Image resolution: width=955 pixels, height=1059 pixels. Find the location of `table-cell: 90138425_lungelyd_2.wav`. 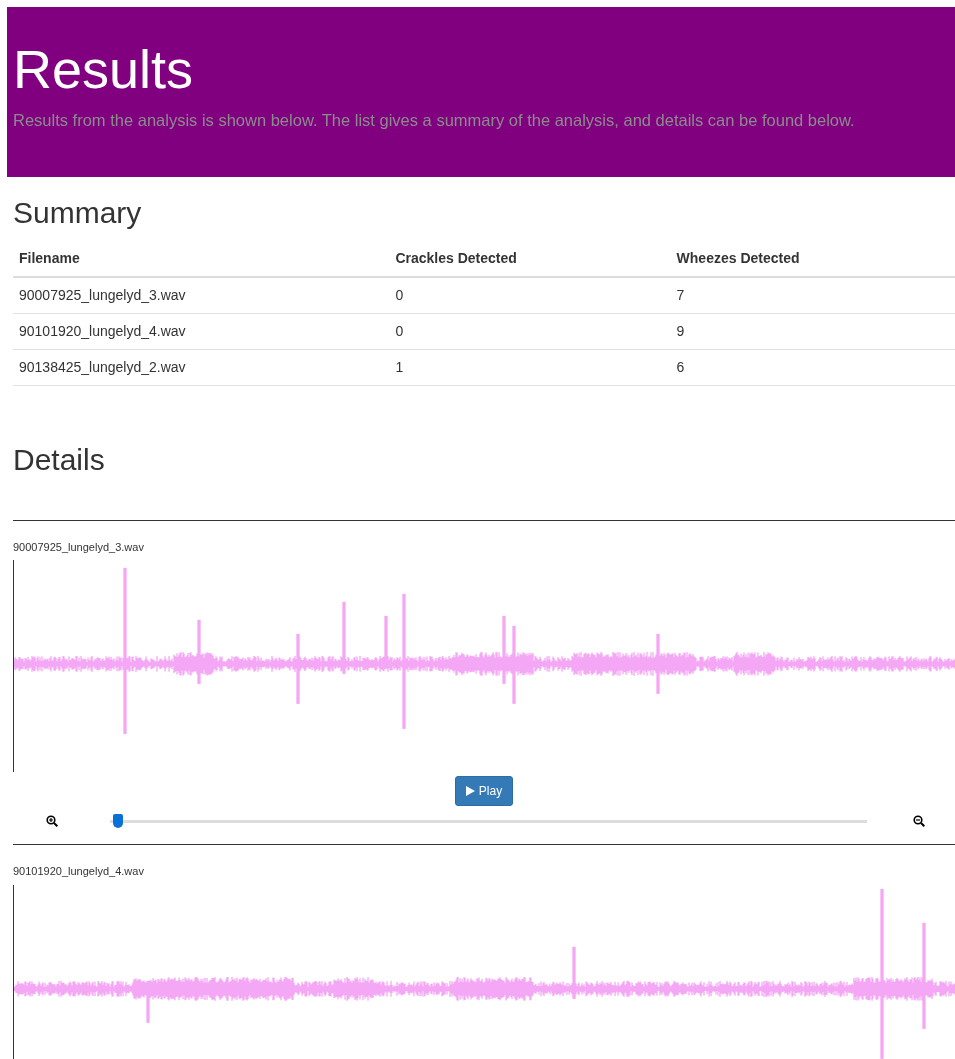

table-cell: 90138425_lungelyd_2.wav is located at coordinates (201, 367).